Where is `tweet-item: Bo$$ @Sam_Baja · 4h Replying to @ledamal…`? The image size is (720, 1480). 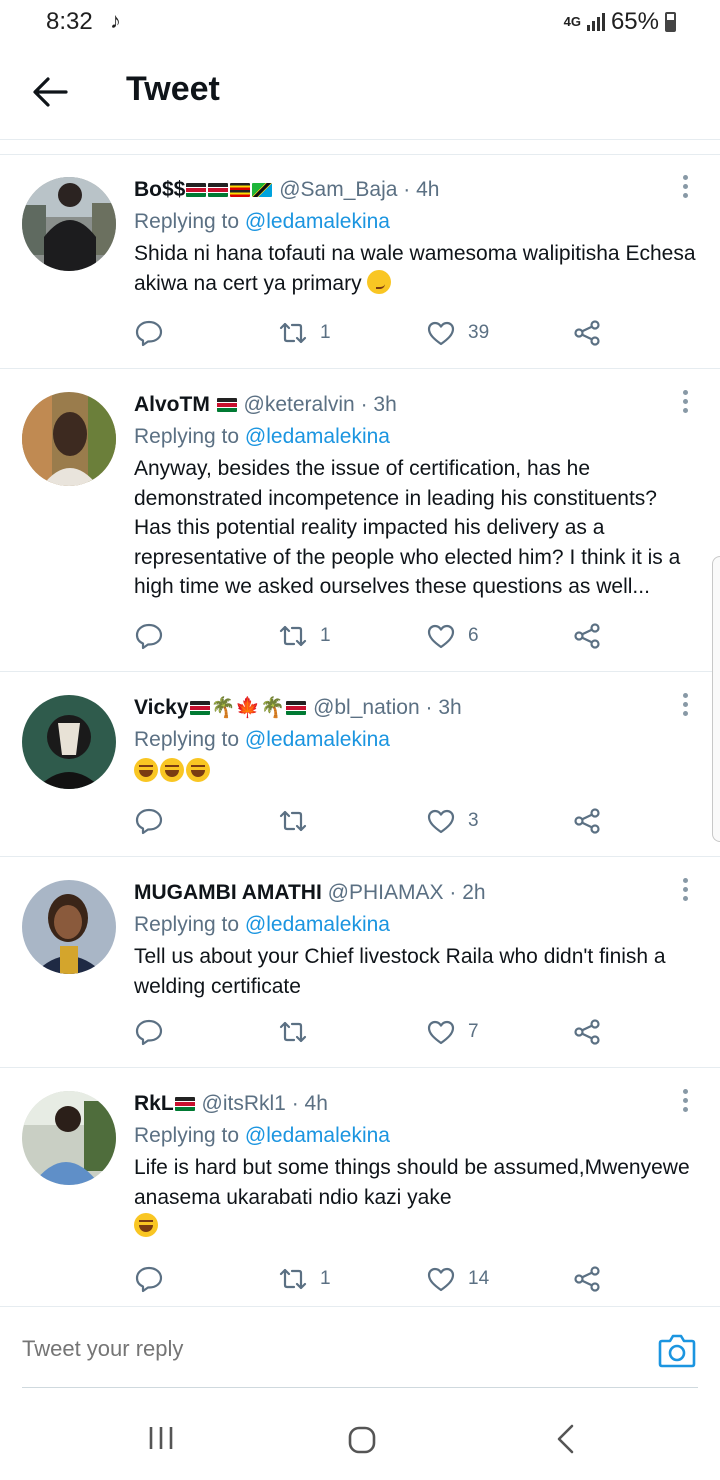 tweet-item: Bo$$ @Sam_Baja · 4h Replying to @ledamal… is located at coordinates (360, 262).